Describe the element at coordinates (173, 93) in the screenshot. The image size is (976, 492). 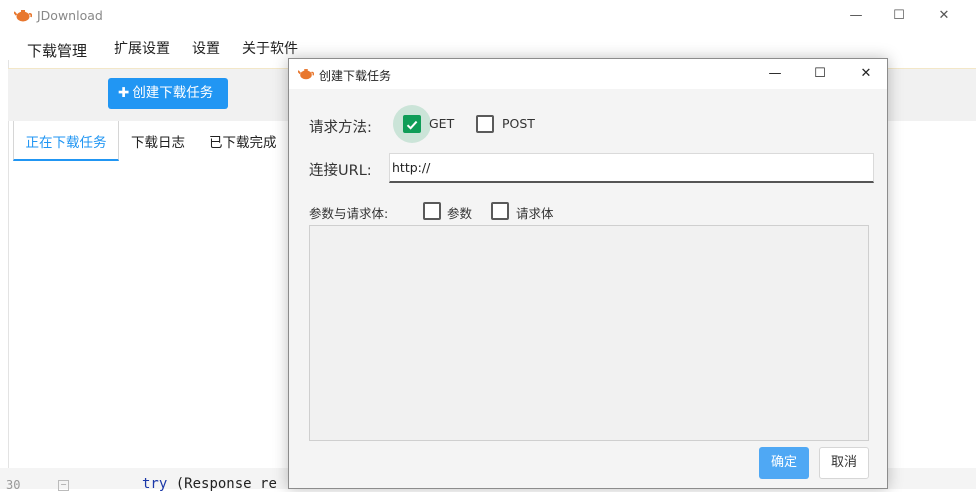
I see `create-task-label: 创建下载任务` at that location.